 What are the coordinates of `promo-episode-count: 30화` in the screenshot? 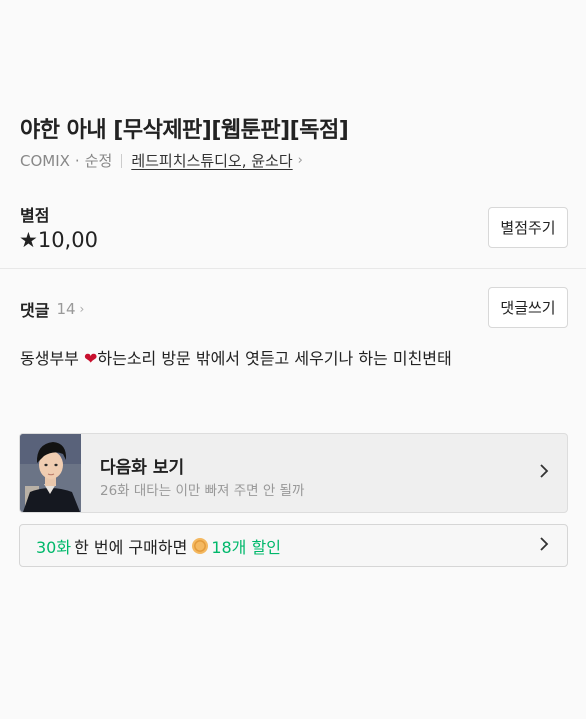 It's located at (54, 547).